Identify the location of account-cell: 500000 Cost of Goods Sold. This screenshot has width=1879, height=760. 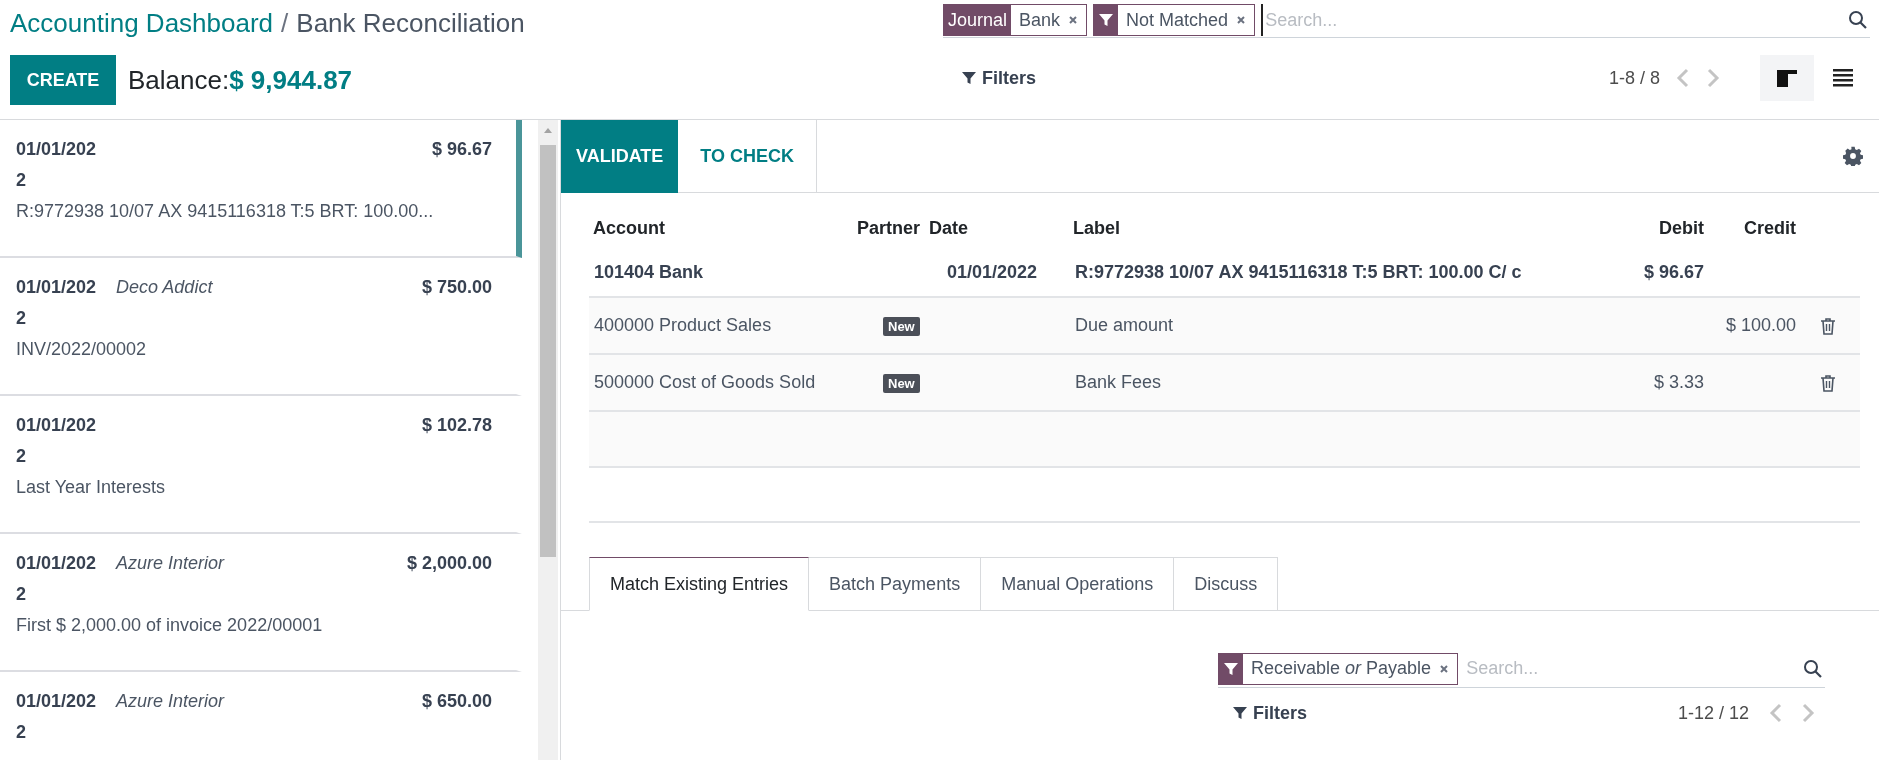
(705, 382).